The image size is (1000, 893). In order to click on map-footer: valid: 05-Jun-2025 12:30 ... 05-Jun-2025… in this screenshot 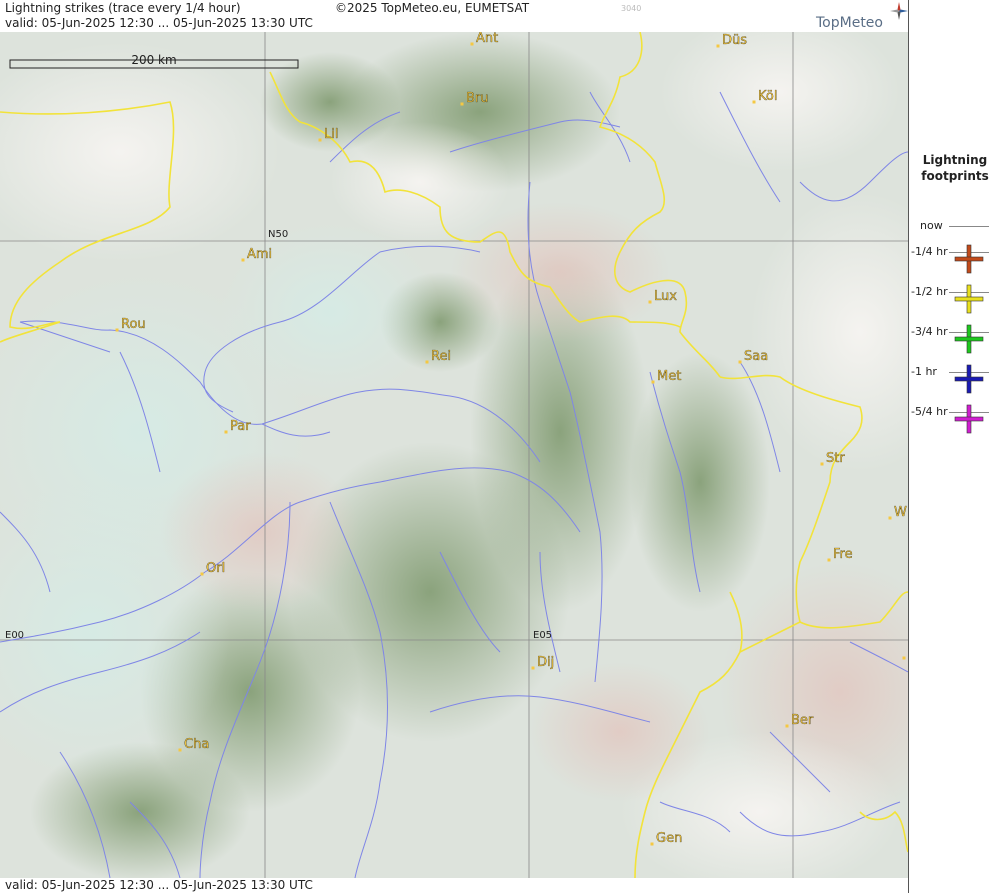, I will do `click(454, 885)`.